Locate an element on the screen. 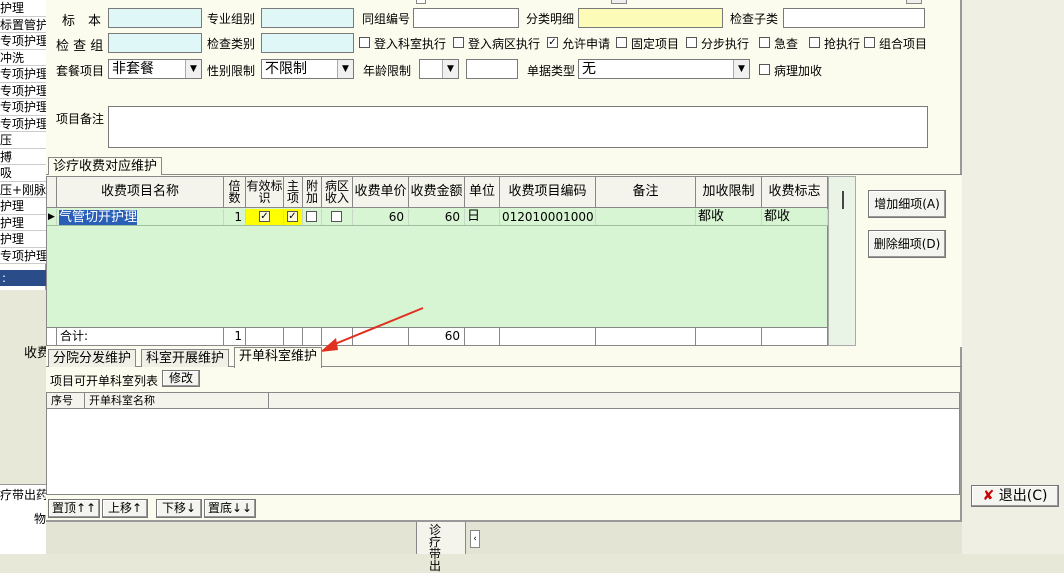  exam-group-field is located at coordinates (155, 43).